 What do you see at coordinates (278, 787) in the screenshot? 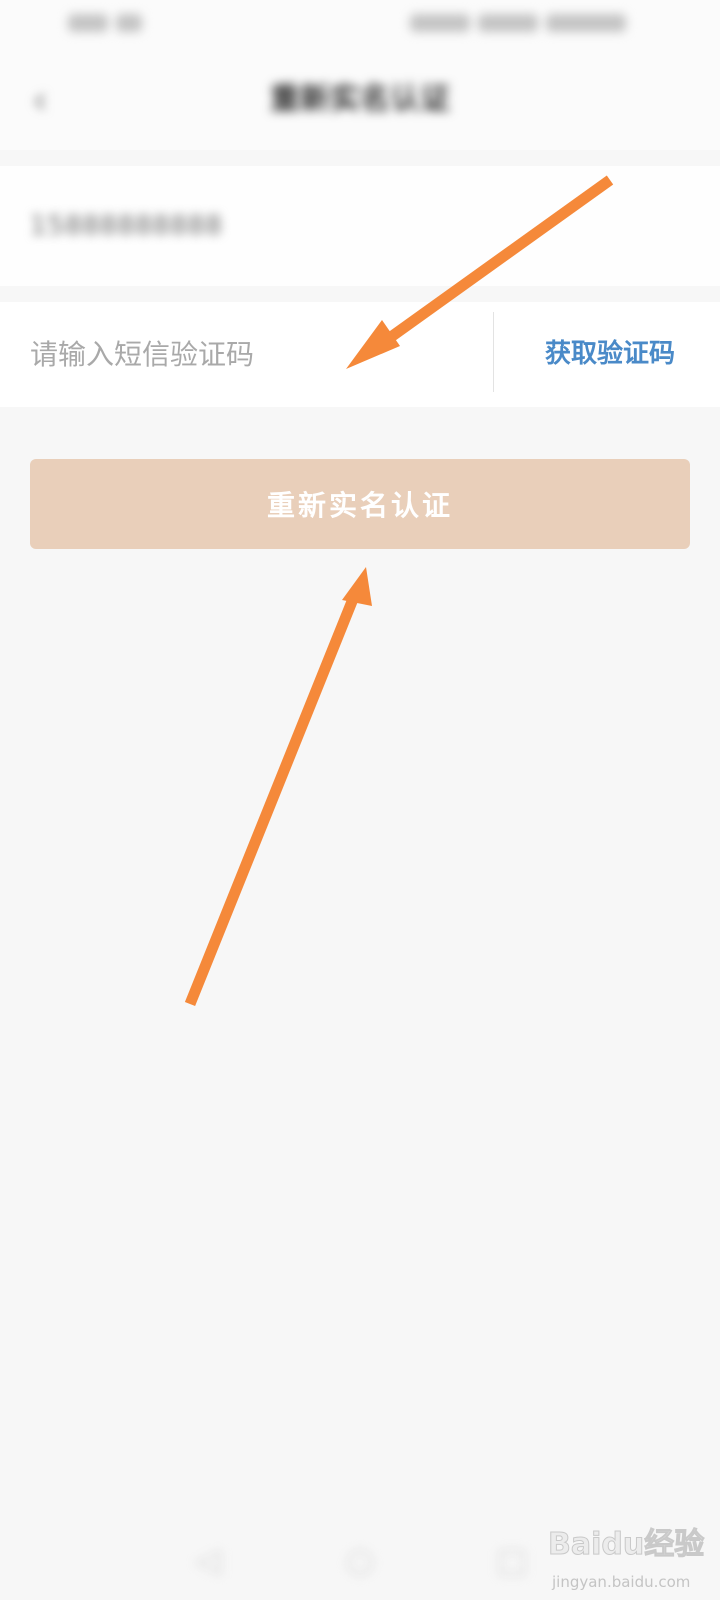
I see `arrow-to-submit-button` at bounding box center [278, 787].